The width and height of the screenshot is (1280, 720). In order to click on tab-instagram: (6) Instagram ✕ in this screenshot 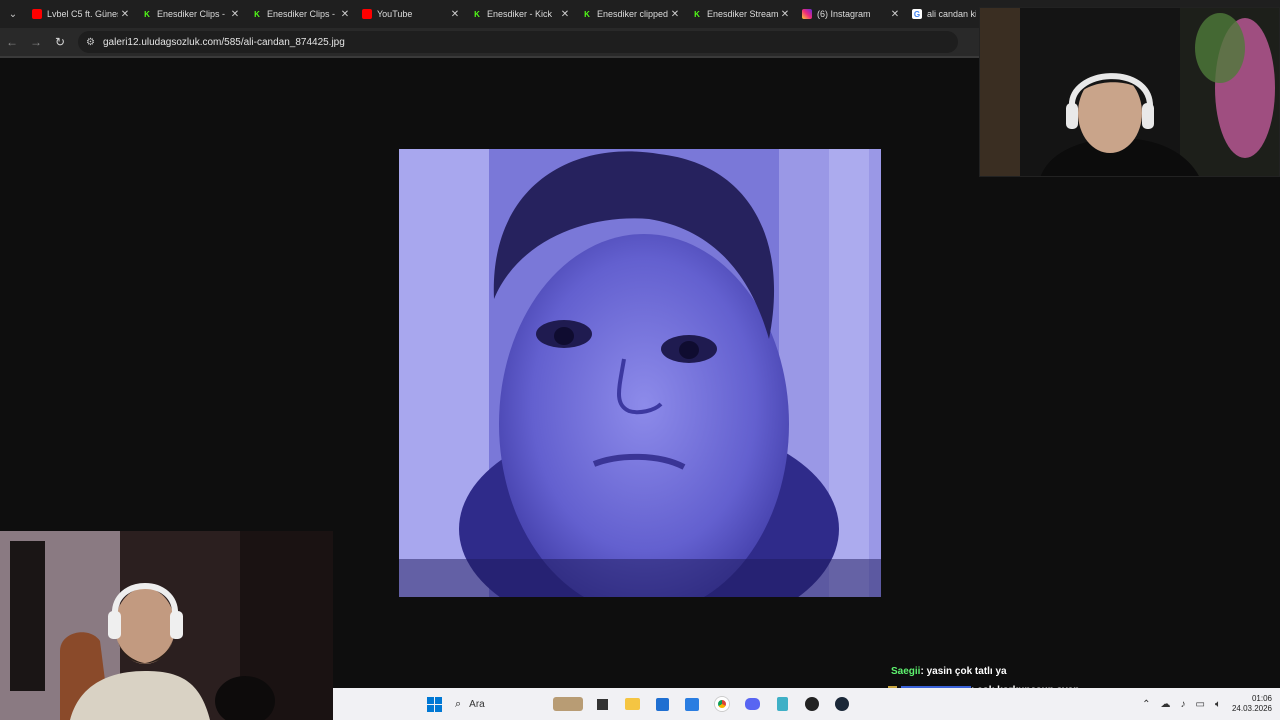, I will do `click(851, 14)`.